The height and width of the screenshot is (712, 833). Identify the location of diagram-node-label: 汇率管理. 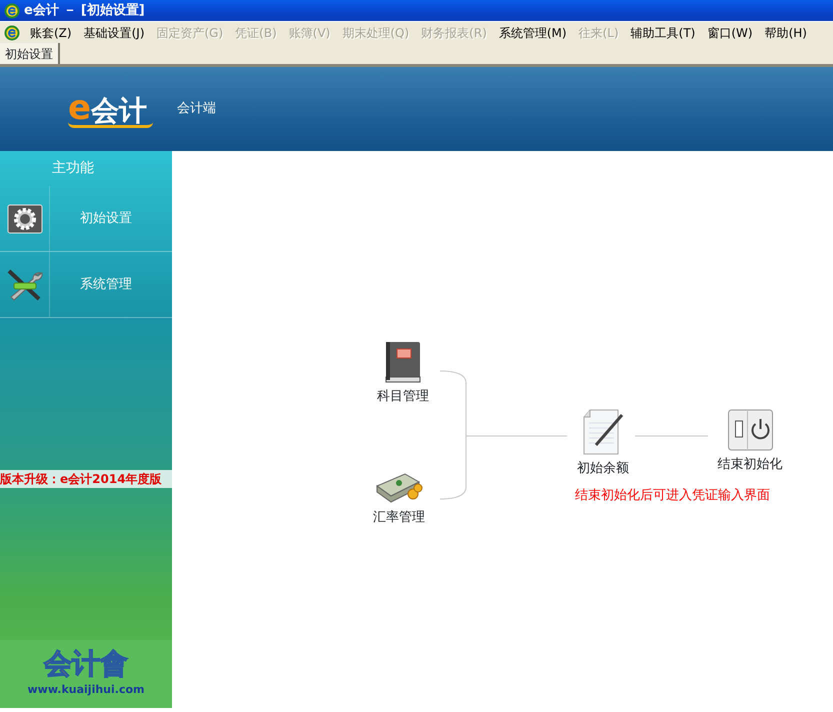
(399, 518).